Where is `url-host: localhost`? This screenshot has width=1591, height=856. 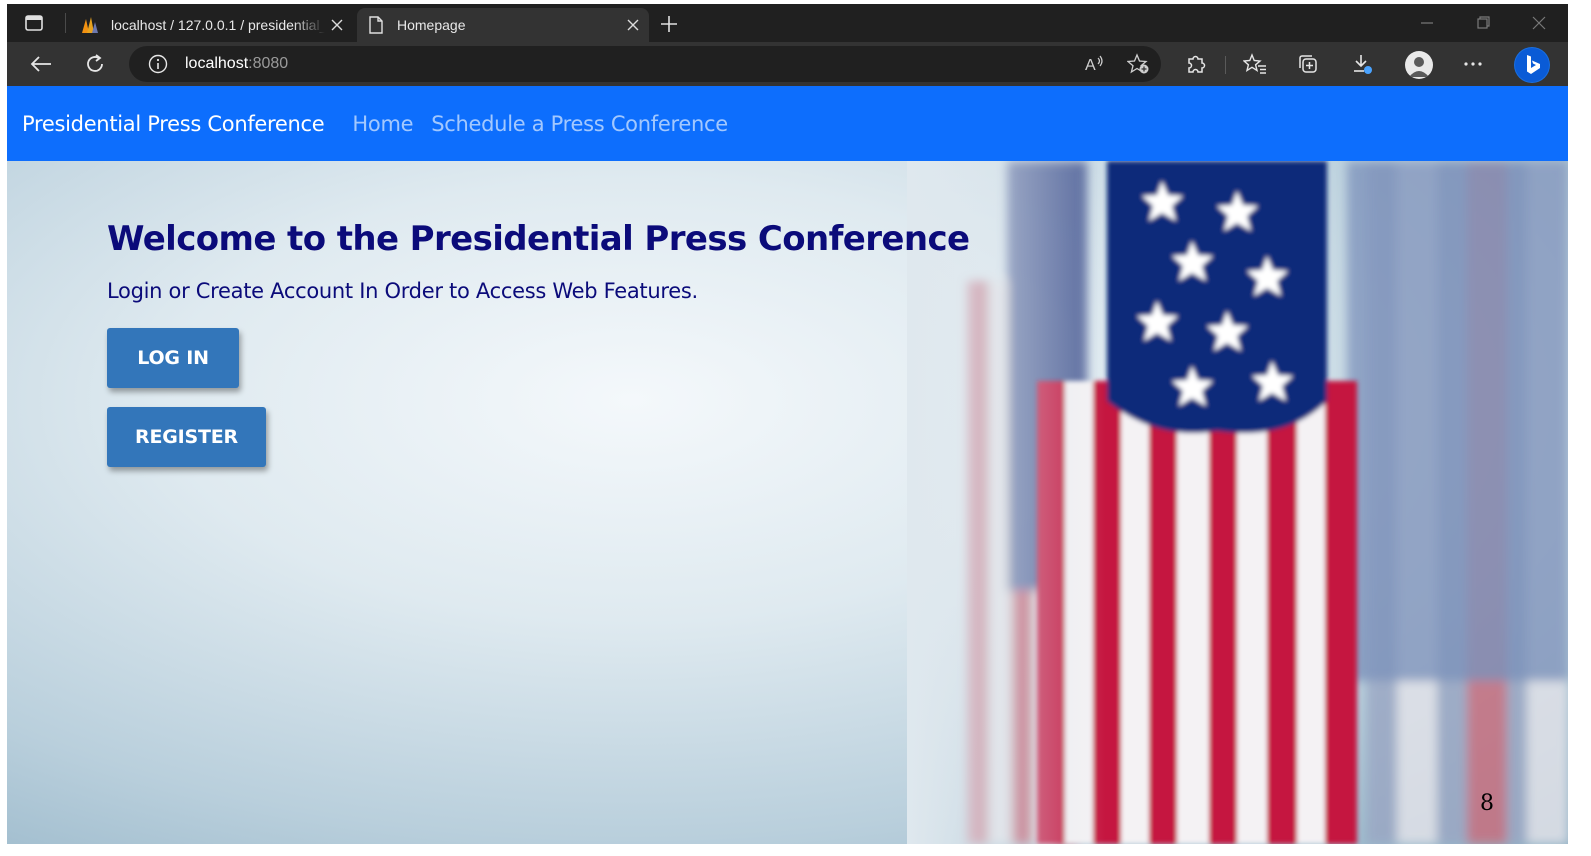
url-host: localhost is located at coordinates (217, 63).